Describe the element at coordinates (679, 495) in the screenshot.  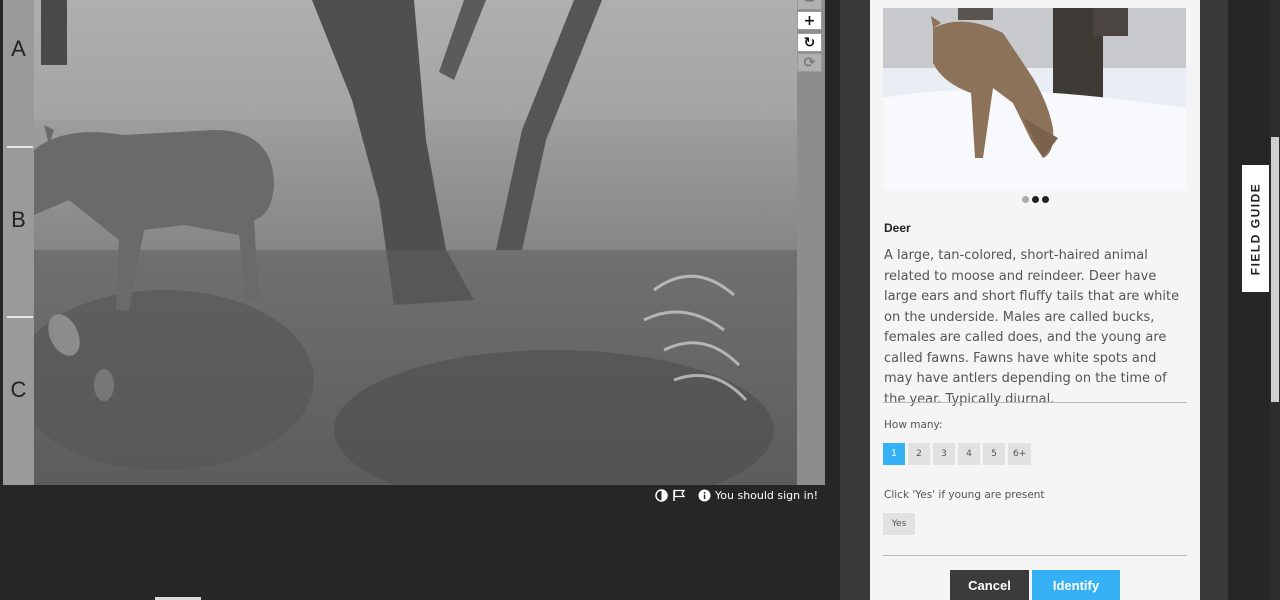
I see `flag-icon` at that location.